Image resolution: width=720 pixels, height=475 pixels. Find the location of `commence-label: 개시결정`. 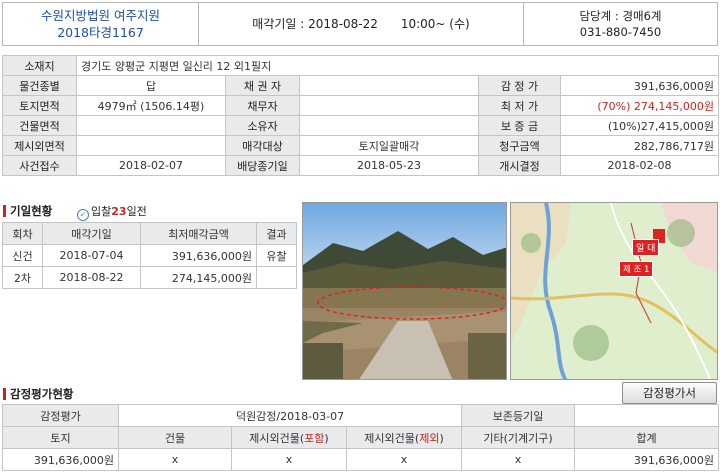

commence-label: 개시결정 is located at coordinates (519, 165).